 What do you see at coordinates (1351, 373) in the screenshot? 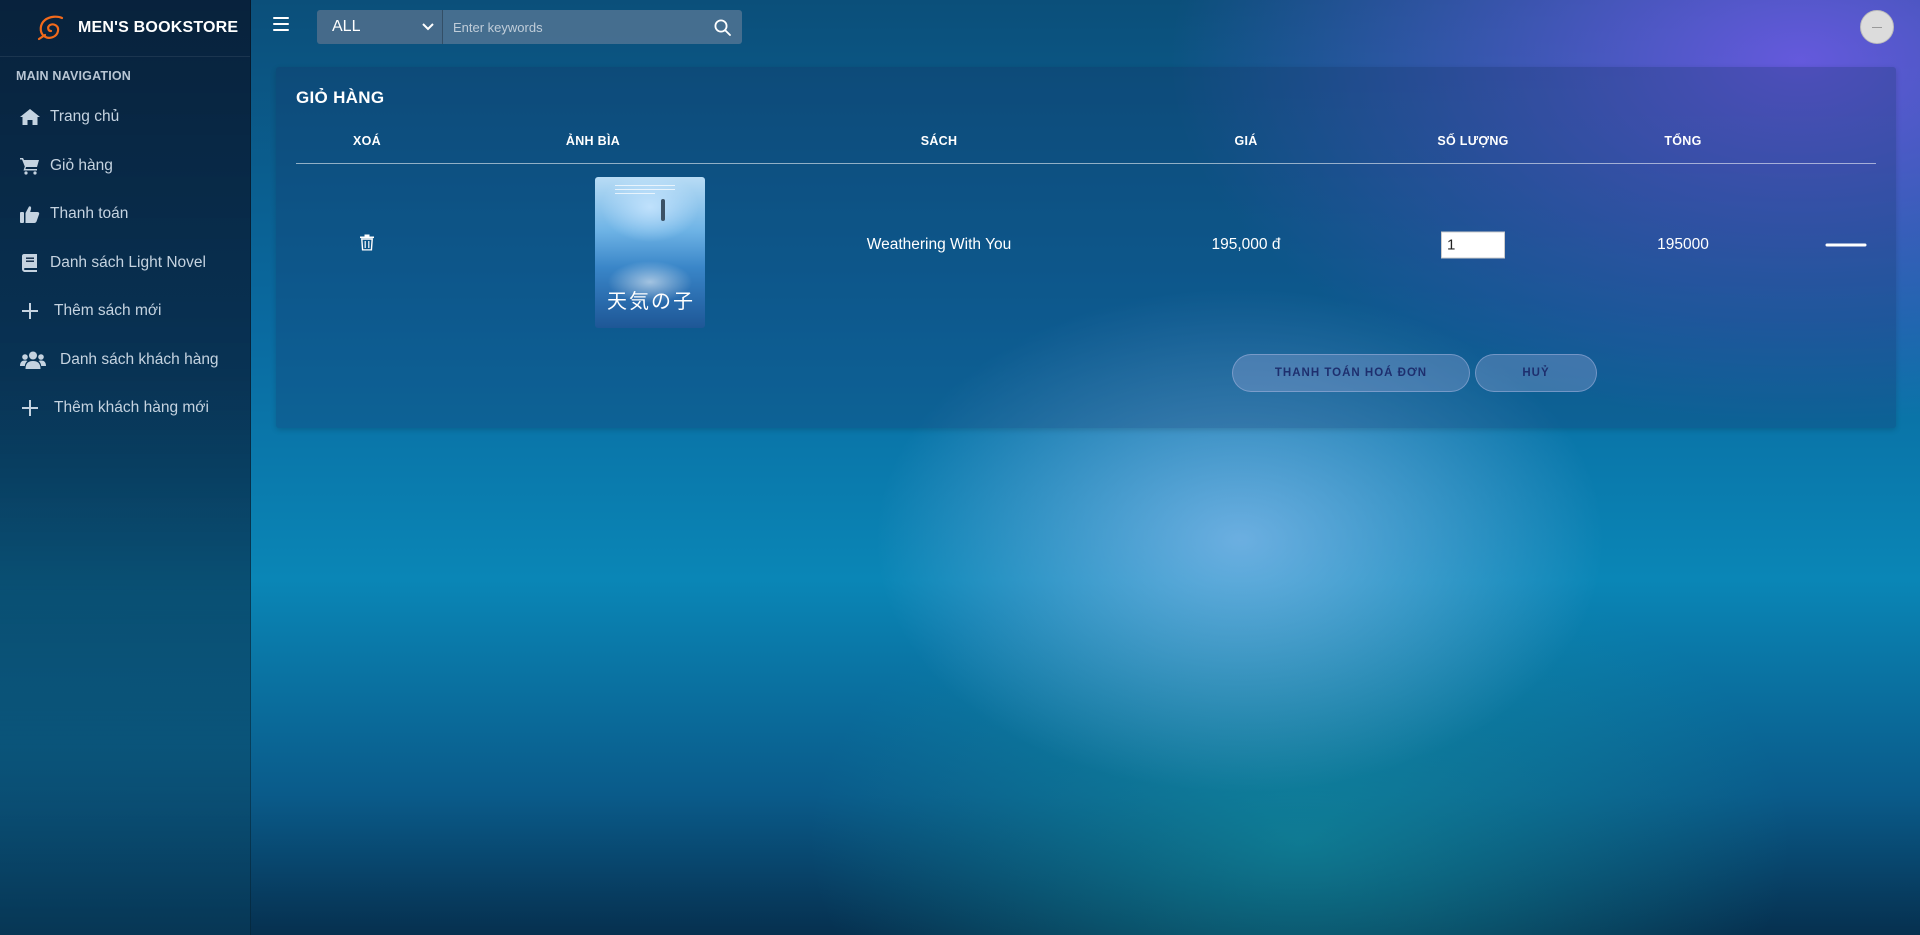
I see `checkout-button: THANH TOÁN HOÁ ĐƠN` at bounding box center [1351, 373].